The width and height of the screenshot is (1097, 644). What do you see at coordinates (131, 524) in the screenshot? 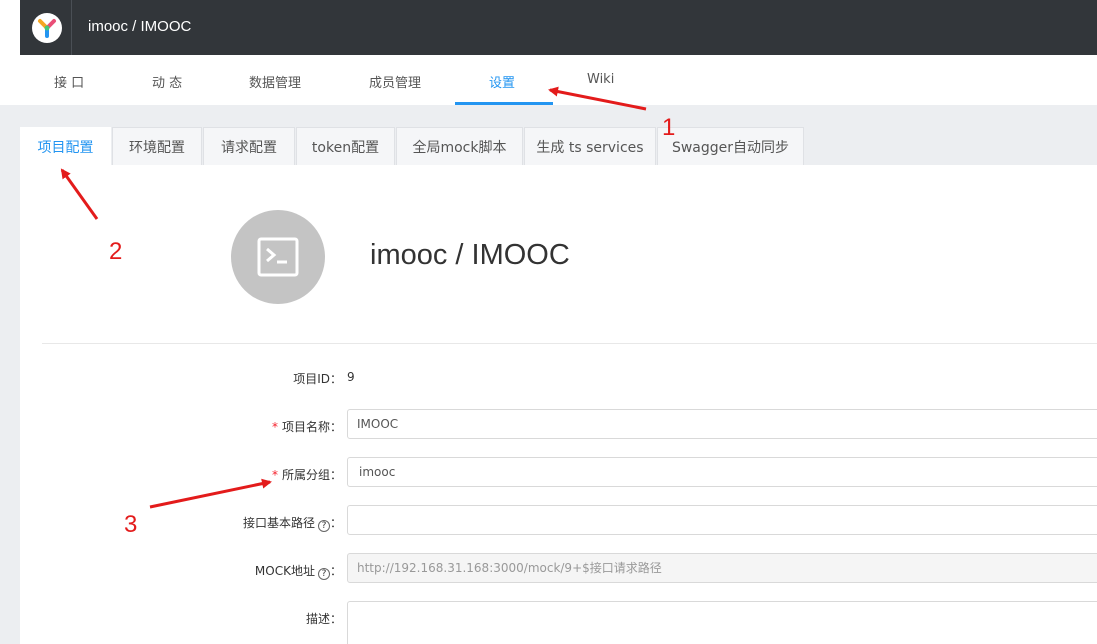
I see `annotation-number-3: 3` at bounding box center [131, 524].